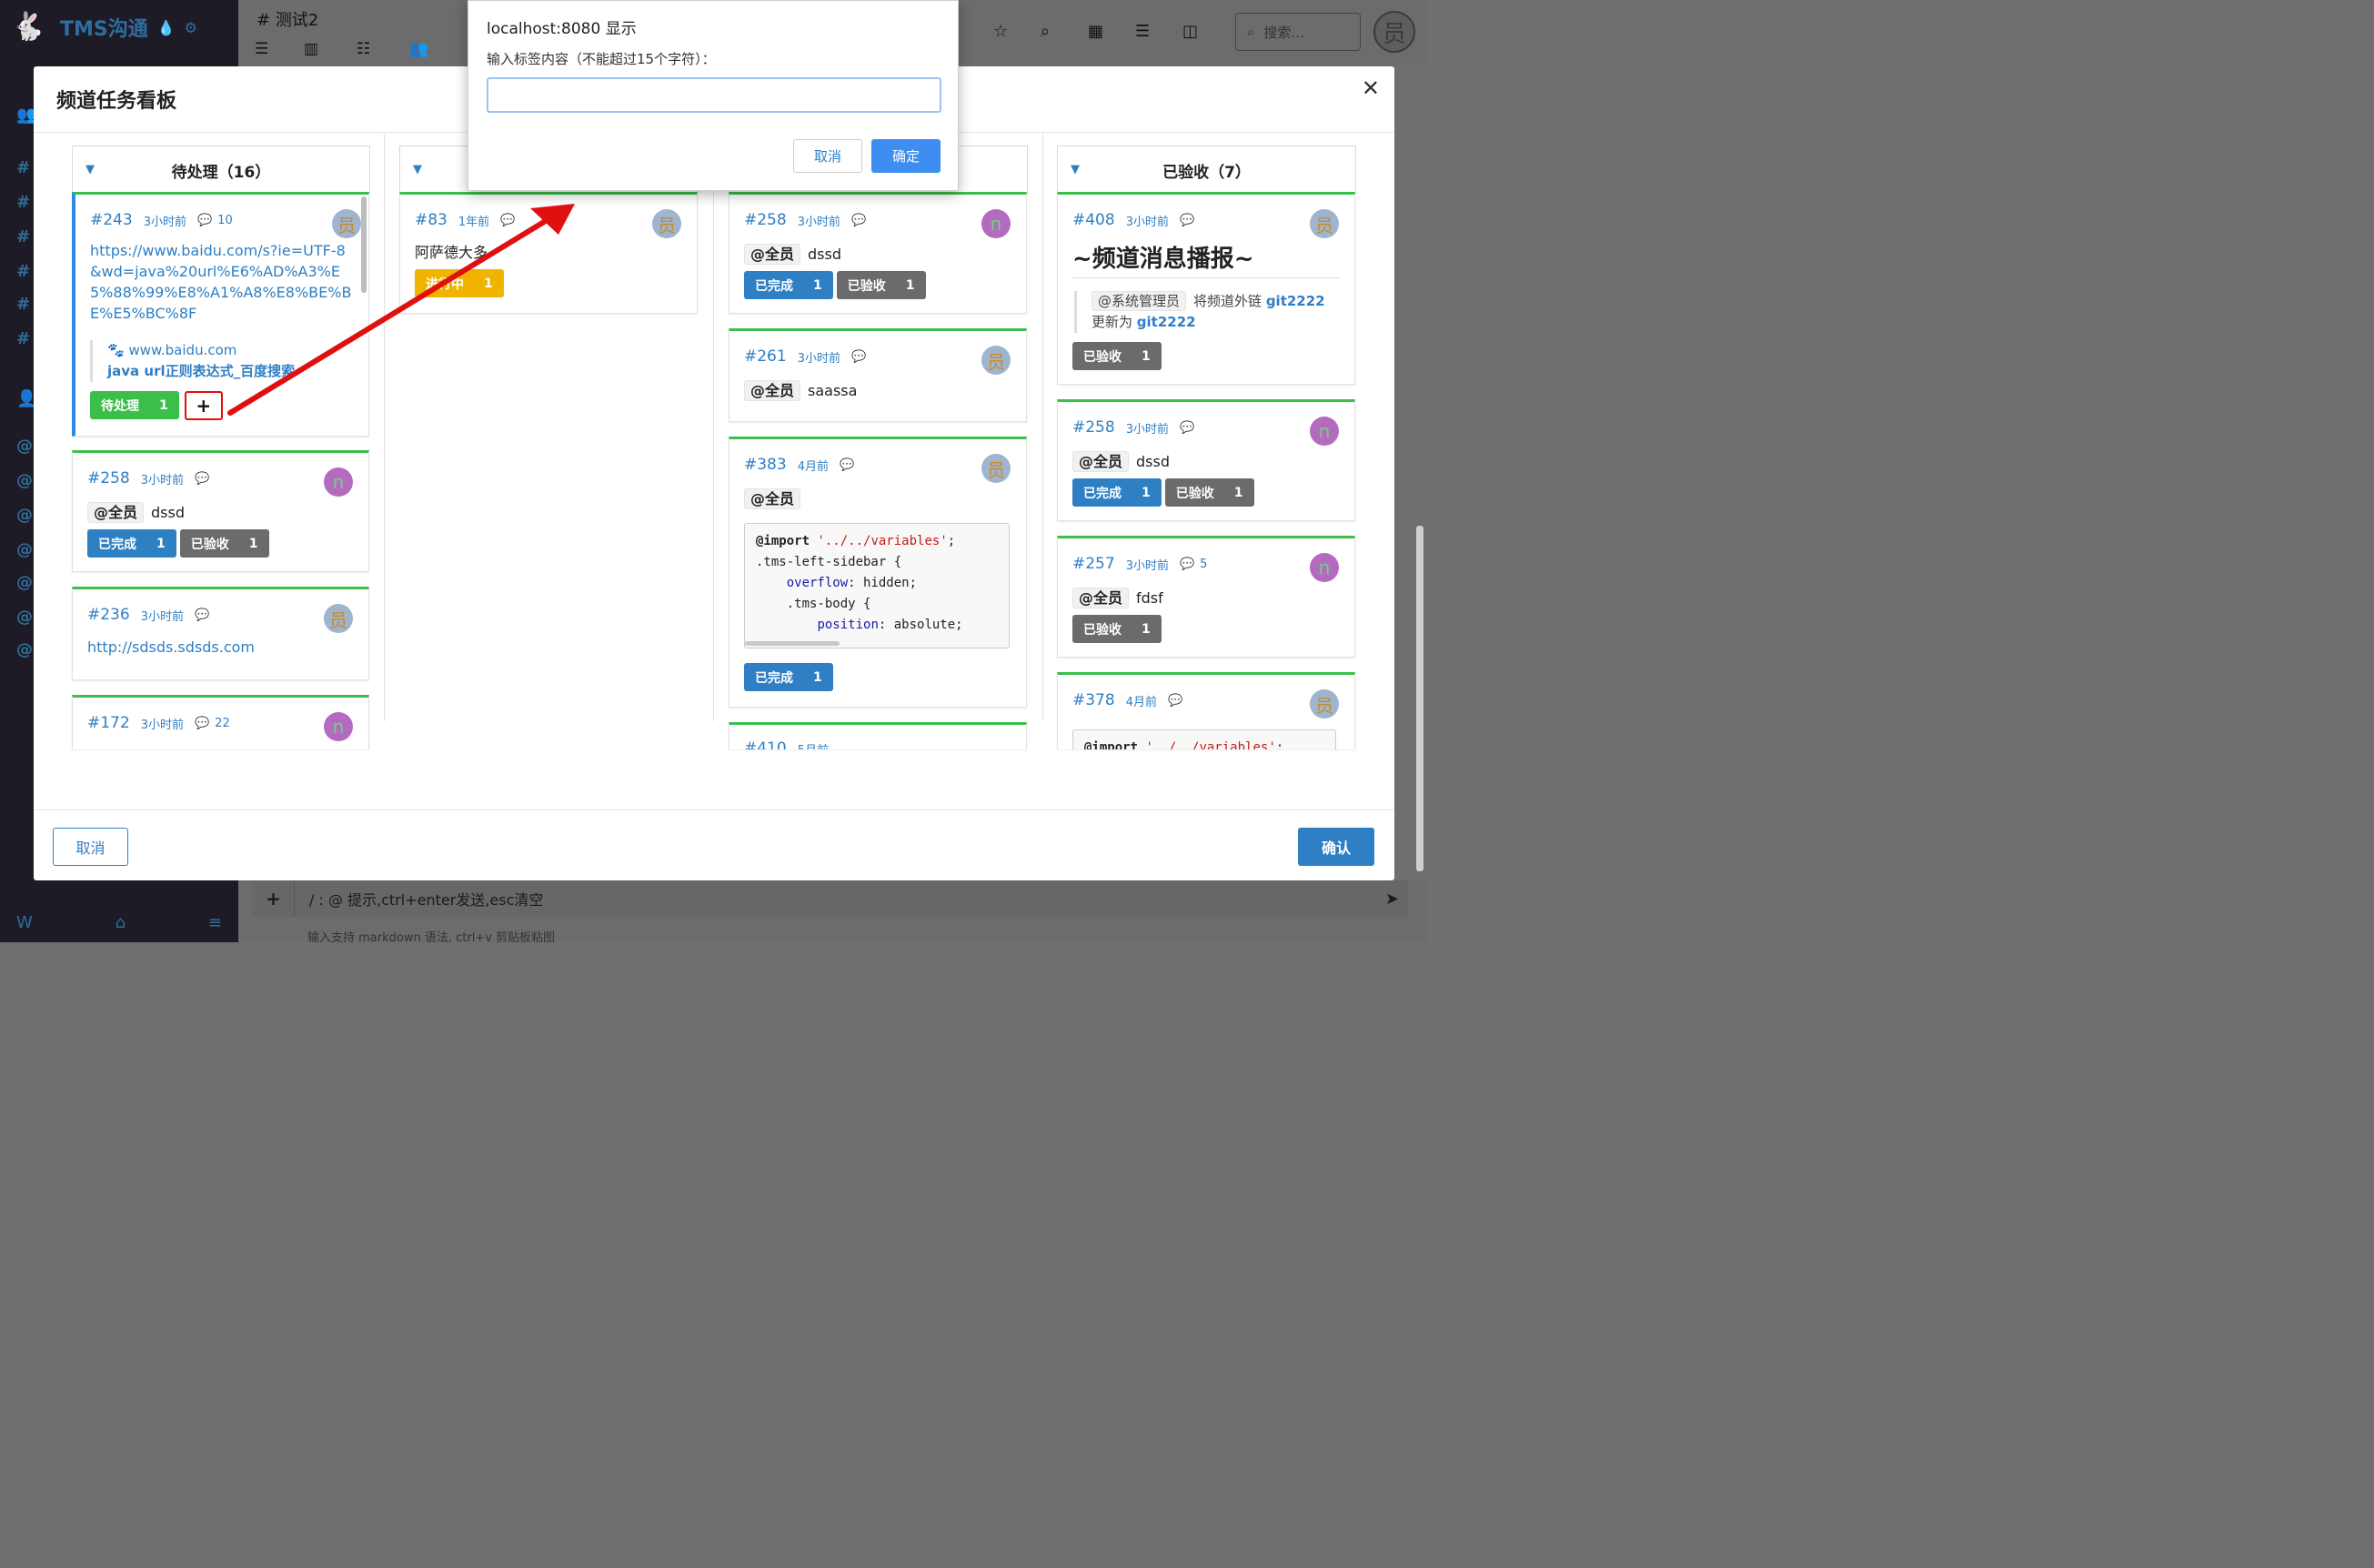 This screenshot has width=2374, height=1568. What do you see at coordinates (792, 643) in the screenshot?
I see `code-scrollbar` at bounding box center [792, 643].